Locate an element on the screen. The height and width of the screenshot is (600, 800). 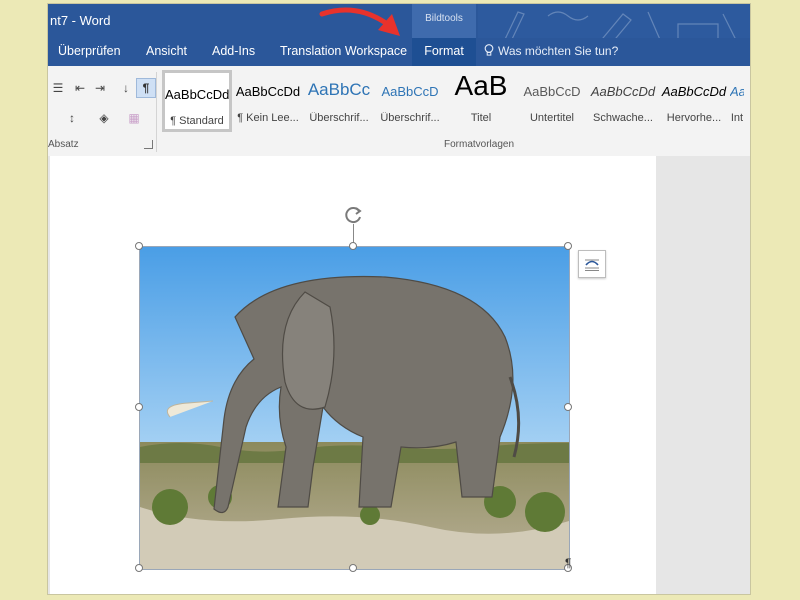
window-title: nt7 - Word is located at coordinates (80, 20).